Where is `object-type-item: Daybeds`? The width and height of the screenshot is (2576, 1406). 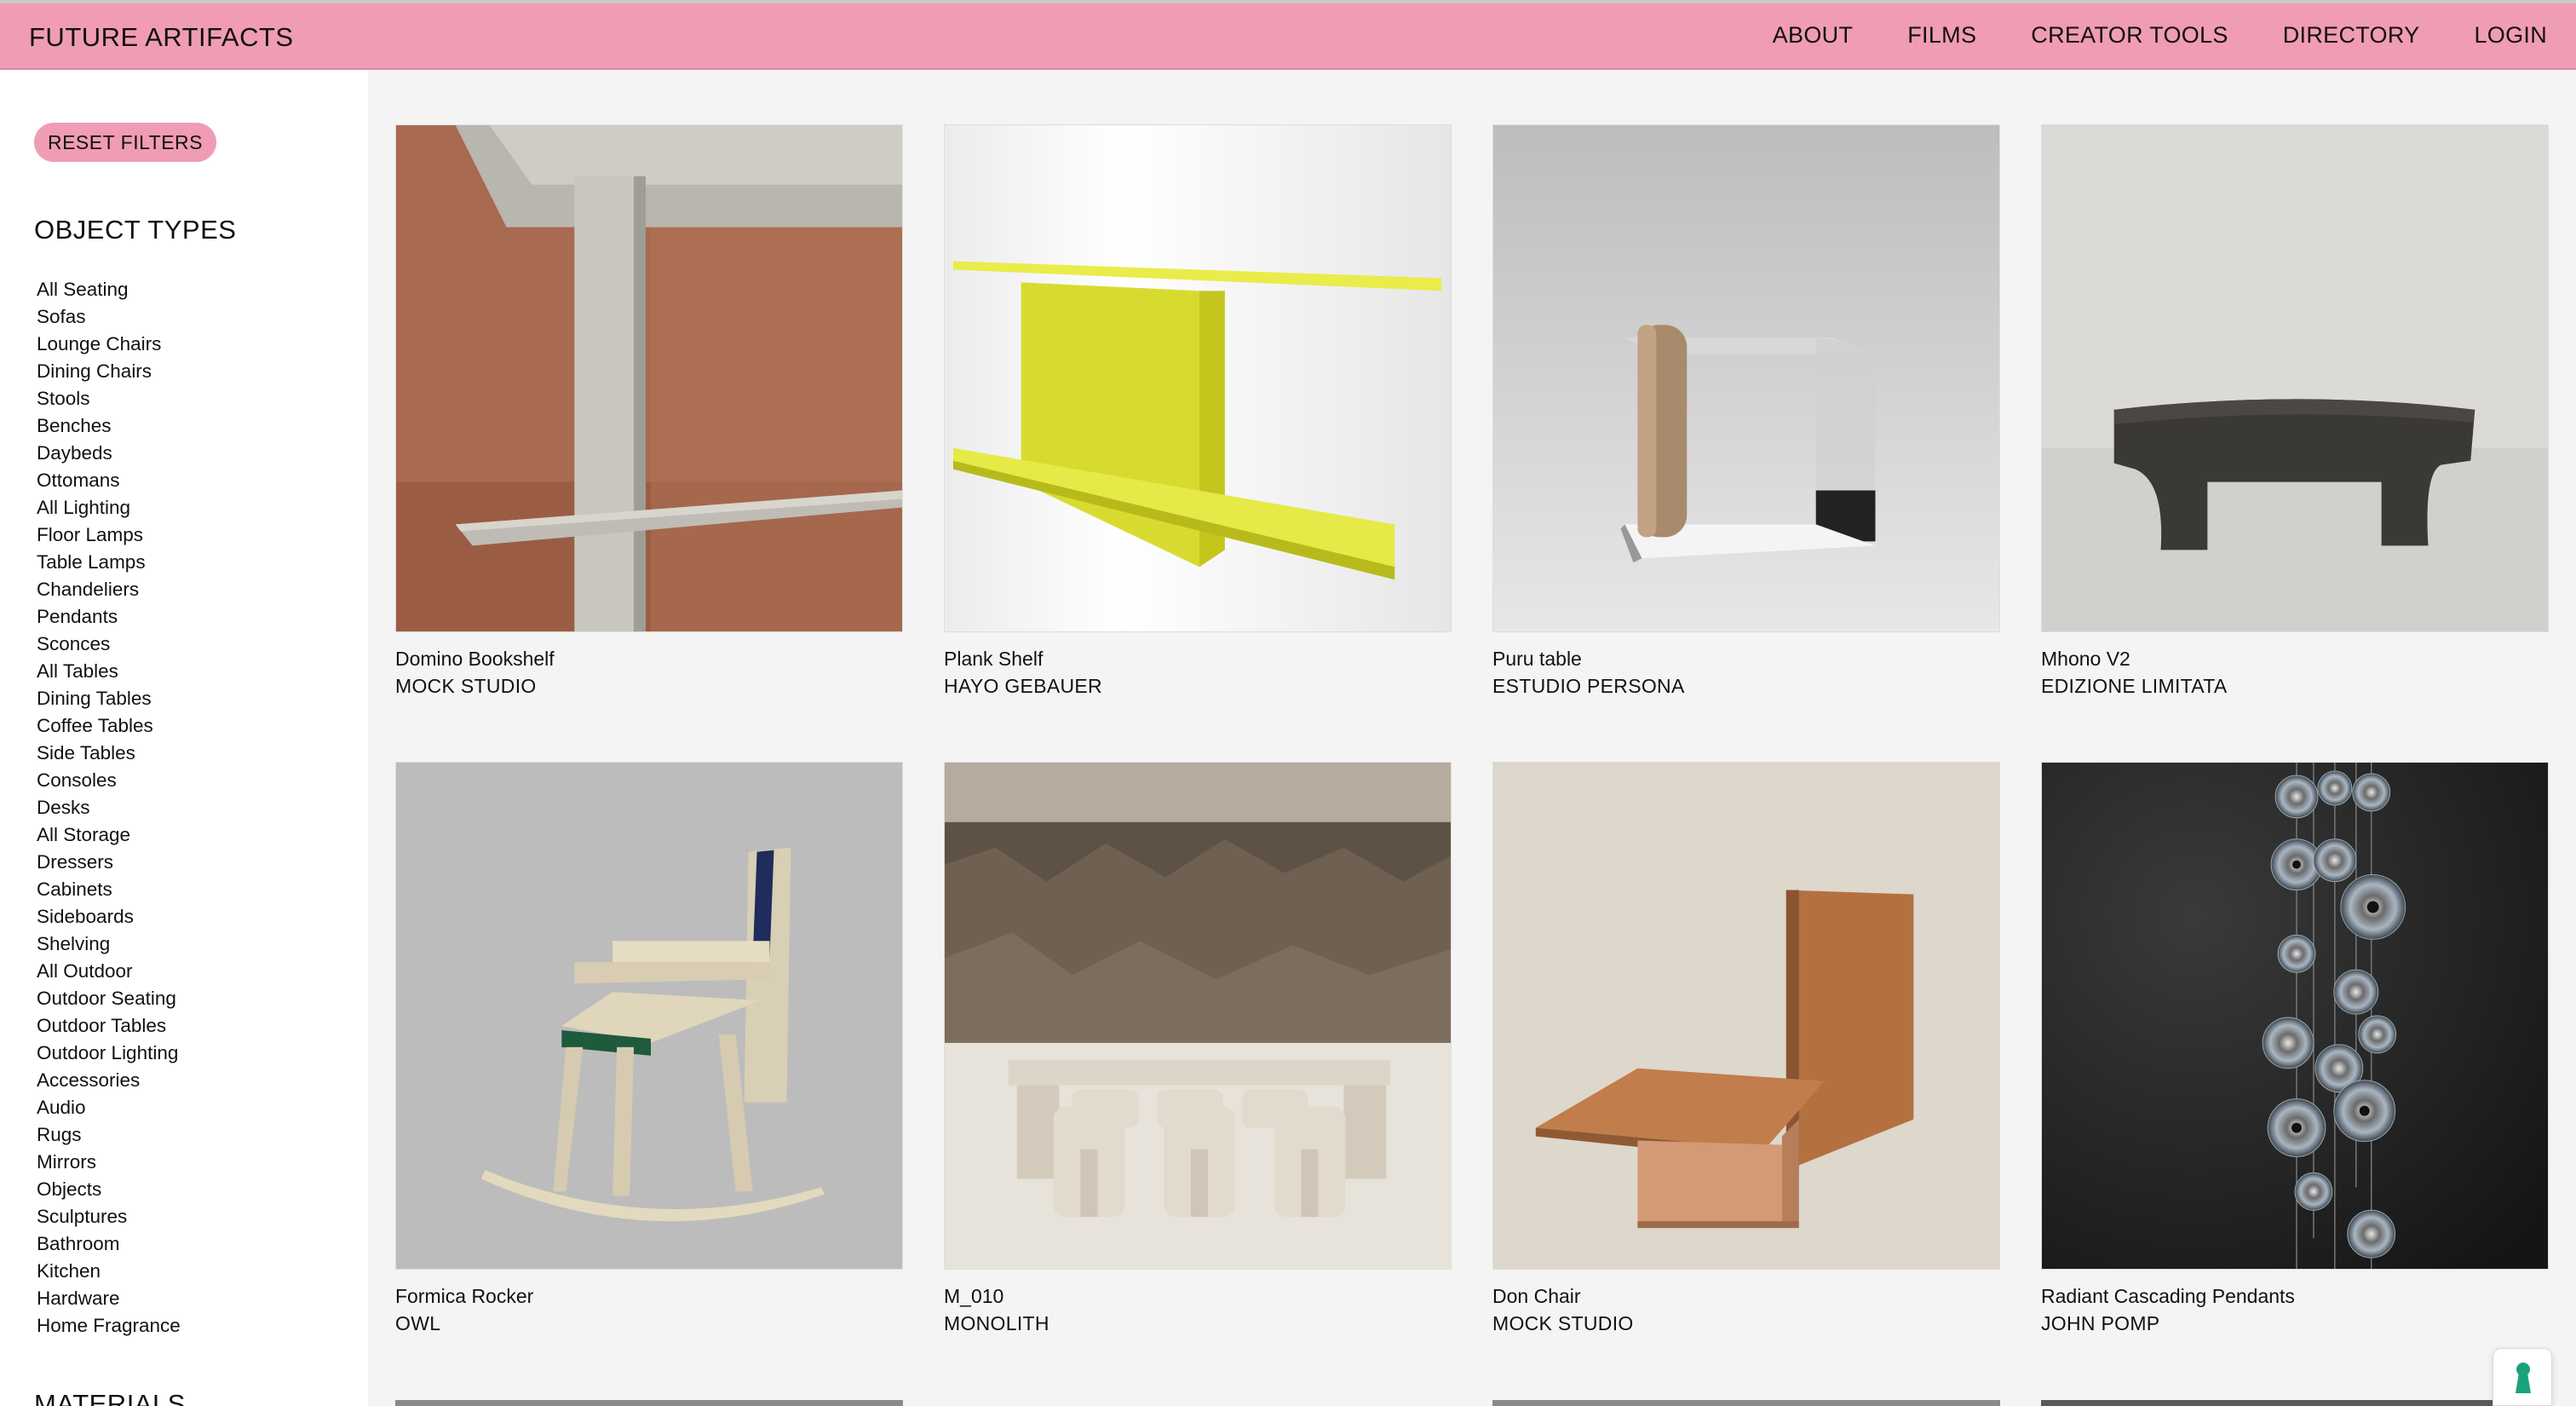 object-type-item: Daybeds is located at coordinates (109, 454).